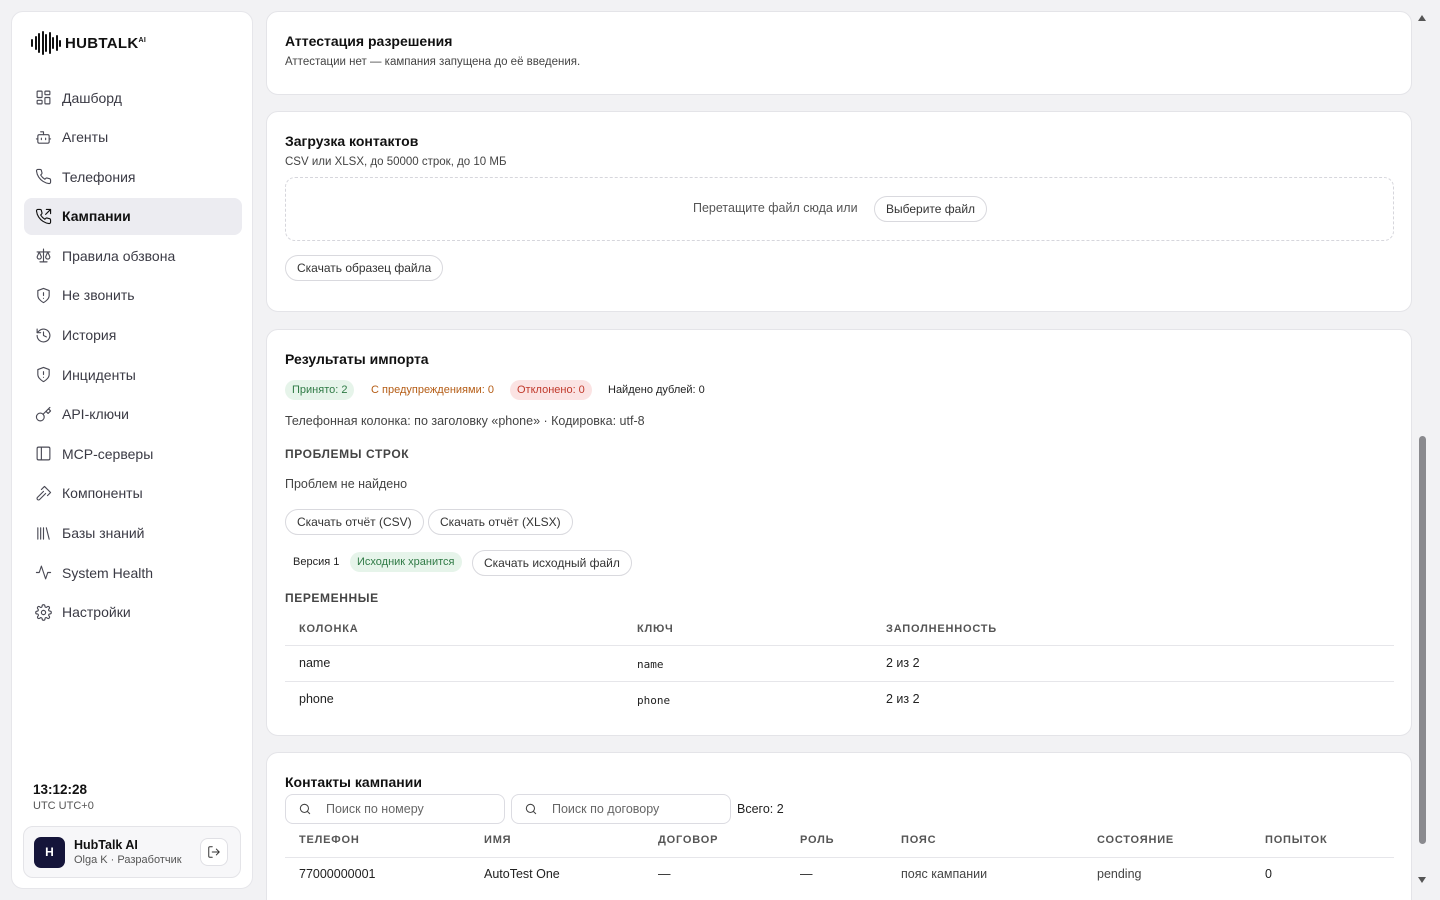 The height and width of the screenshot is (900, 1440). Describe the element at coordinates (63, 797) in the screenshot. I see `clock: 13:12:28 UTC UTC+0` at that location.